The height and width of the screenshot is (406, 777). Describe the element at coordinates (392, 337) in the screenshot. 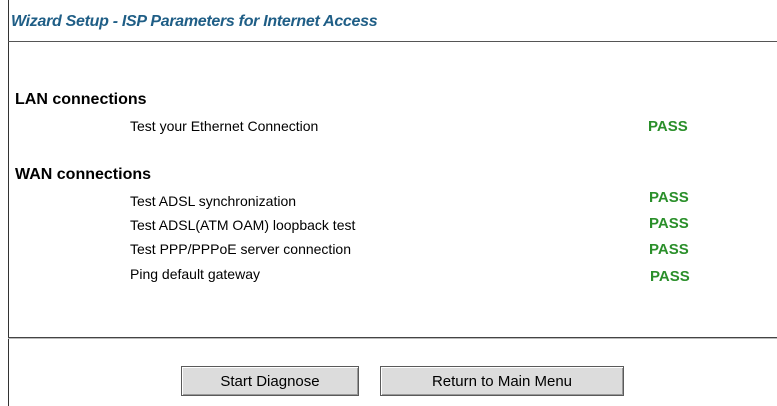

I see `bottom-divider` at that location.